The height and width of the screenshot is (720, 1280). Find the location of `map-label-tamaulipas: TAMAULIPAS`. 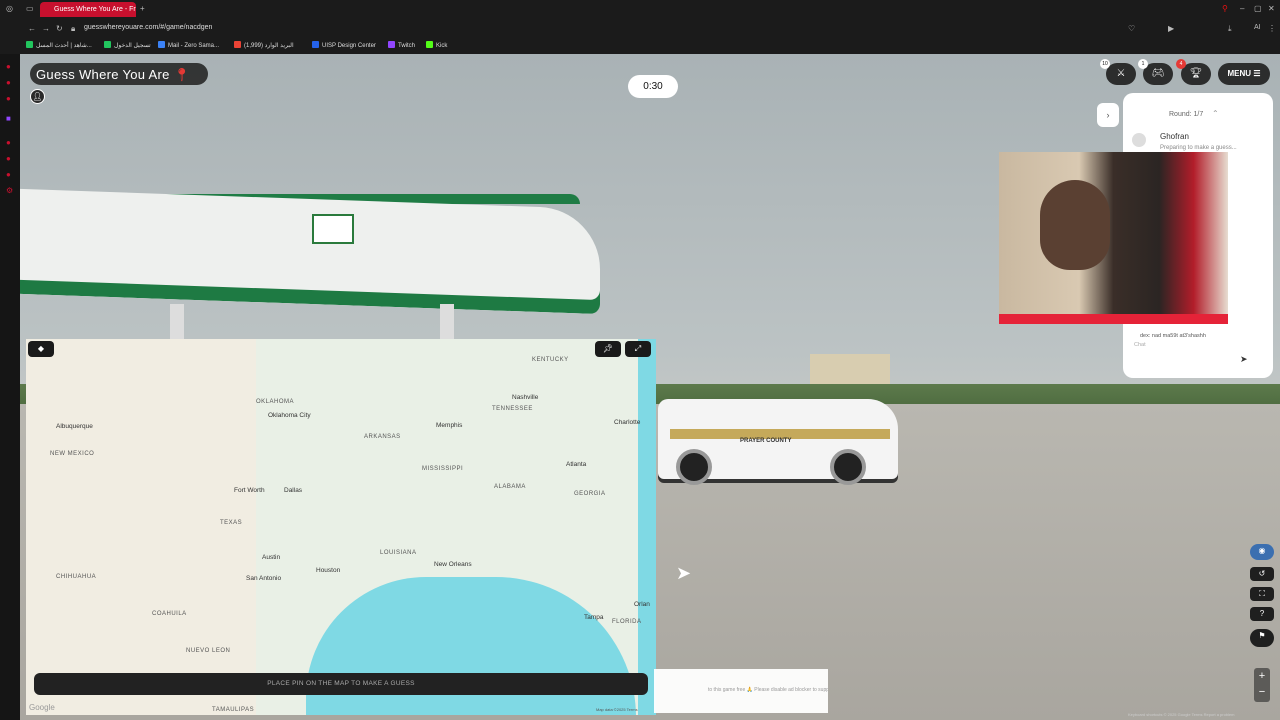

map-label-tamaulipas: TAMAULIPAS is located at coordinates (233, 710).